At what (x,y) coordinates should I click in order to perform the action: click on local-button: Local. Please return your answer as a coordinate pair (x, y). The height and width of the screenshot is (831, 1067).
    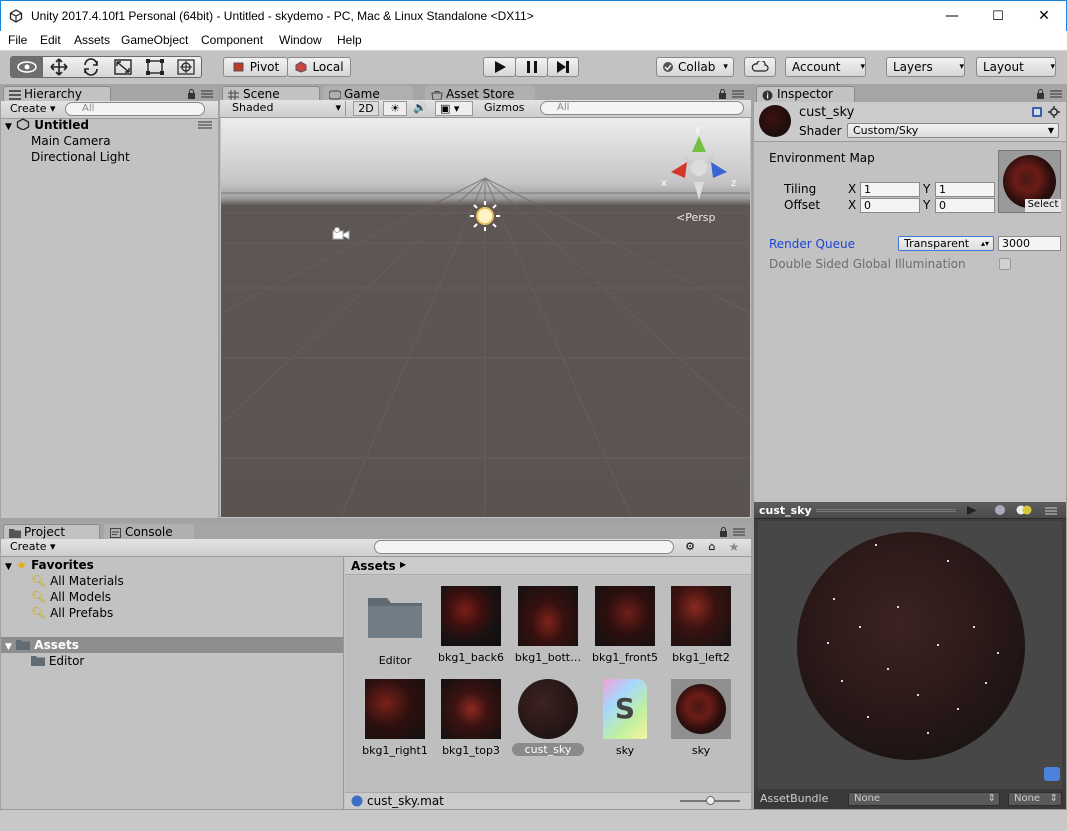
    Looking at the image, I should click on (319, 67).